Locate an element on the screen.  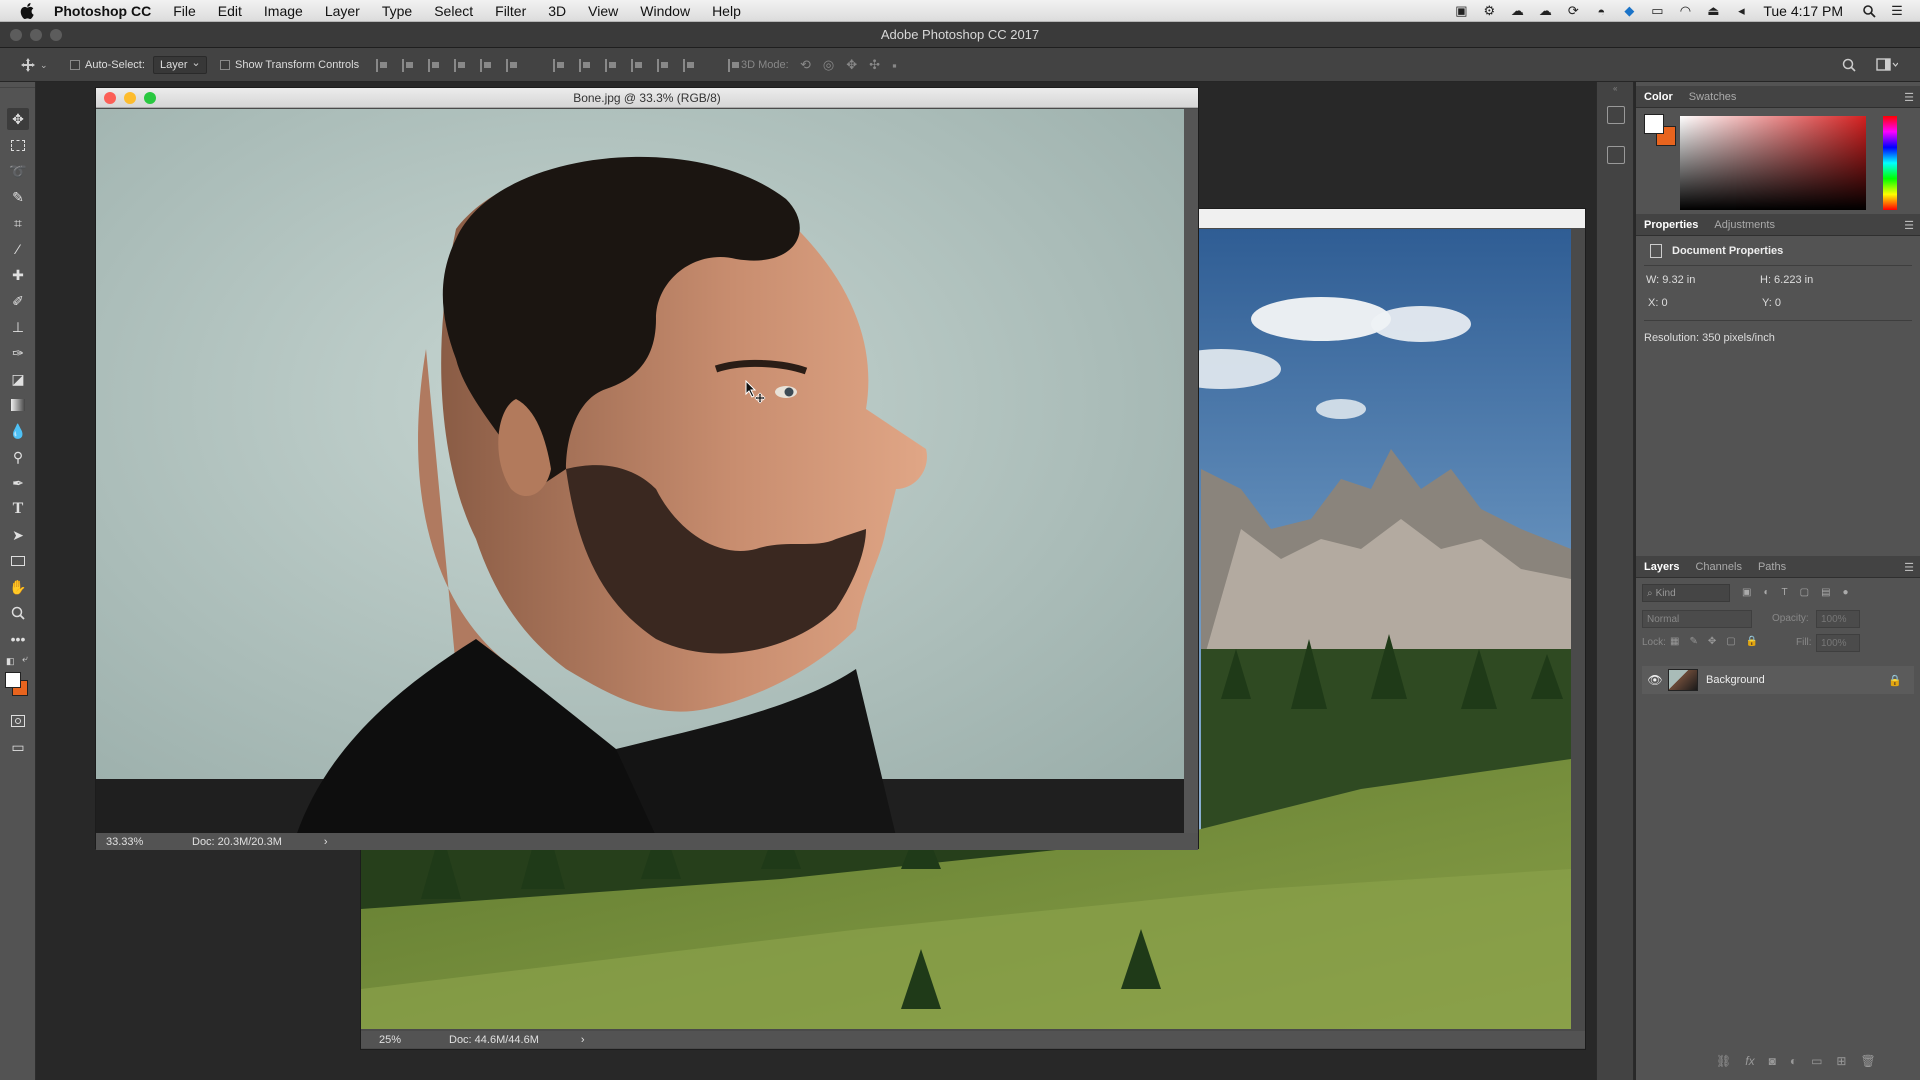
3d-rotate-icon: ⟲ is located at coordinates (805, 65).